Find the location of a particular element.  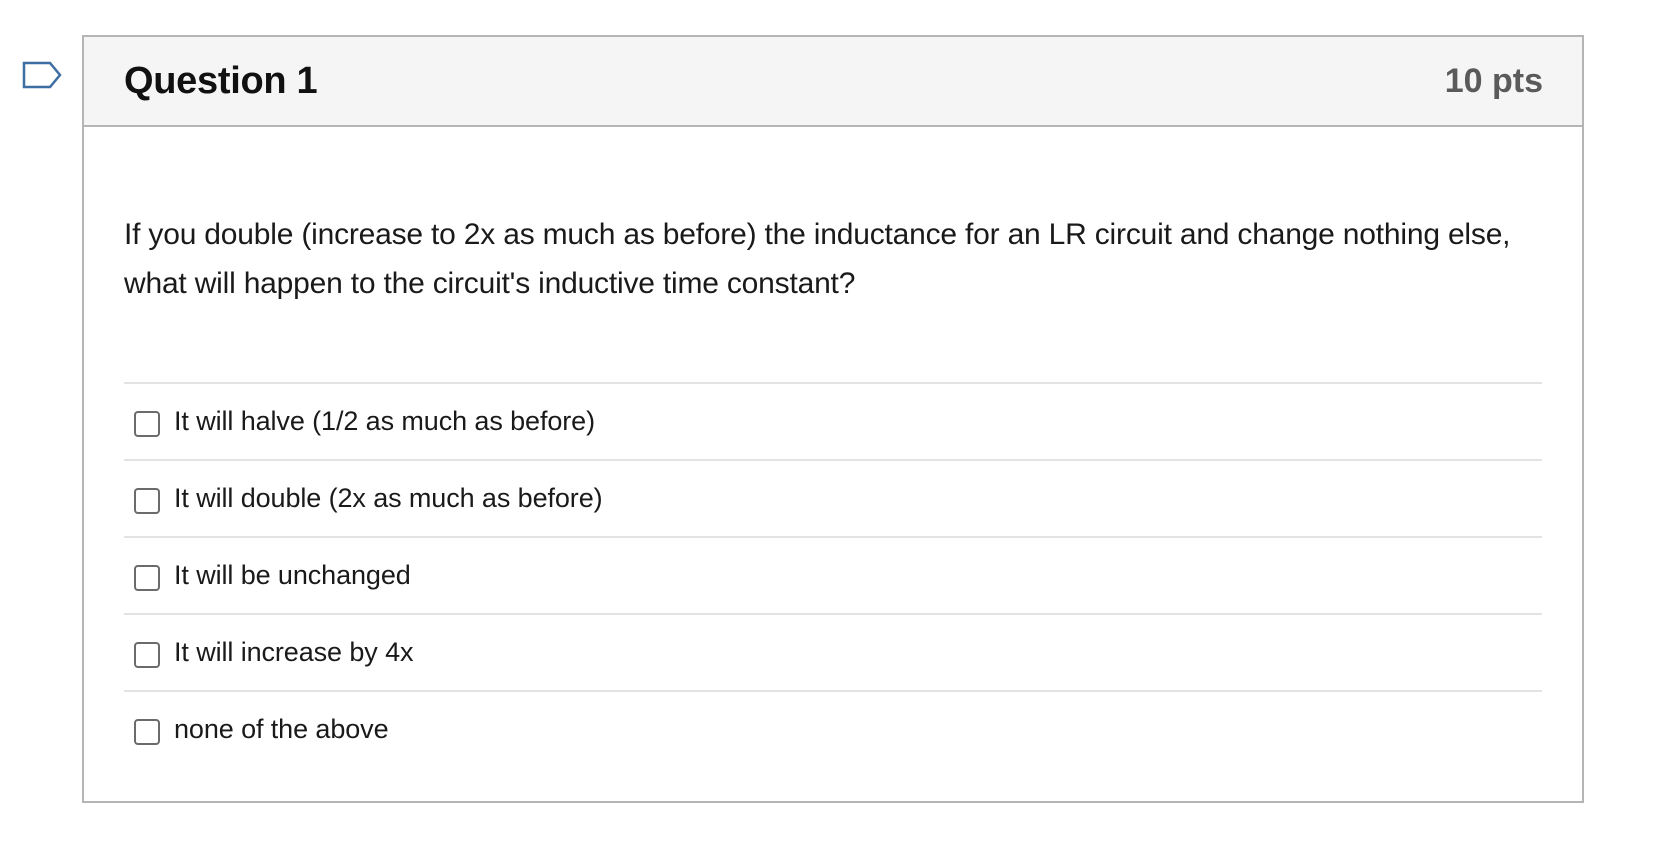

answer-option: It will halve (1/2 as much as before) is located at coordinates (833, 422).